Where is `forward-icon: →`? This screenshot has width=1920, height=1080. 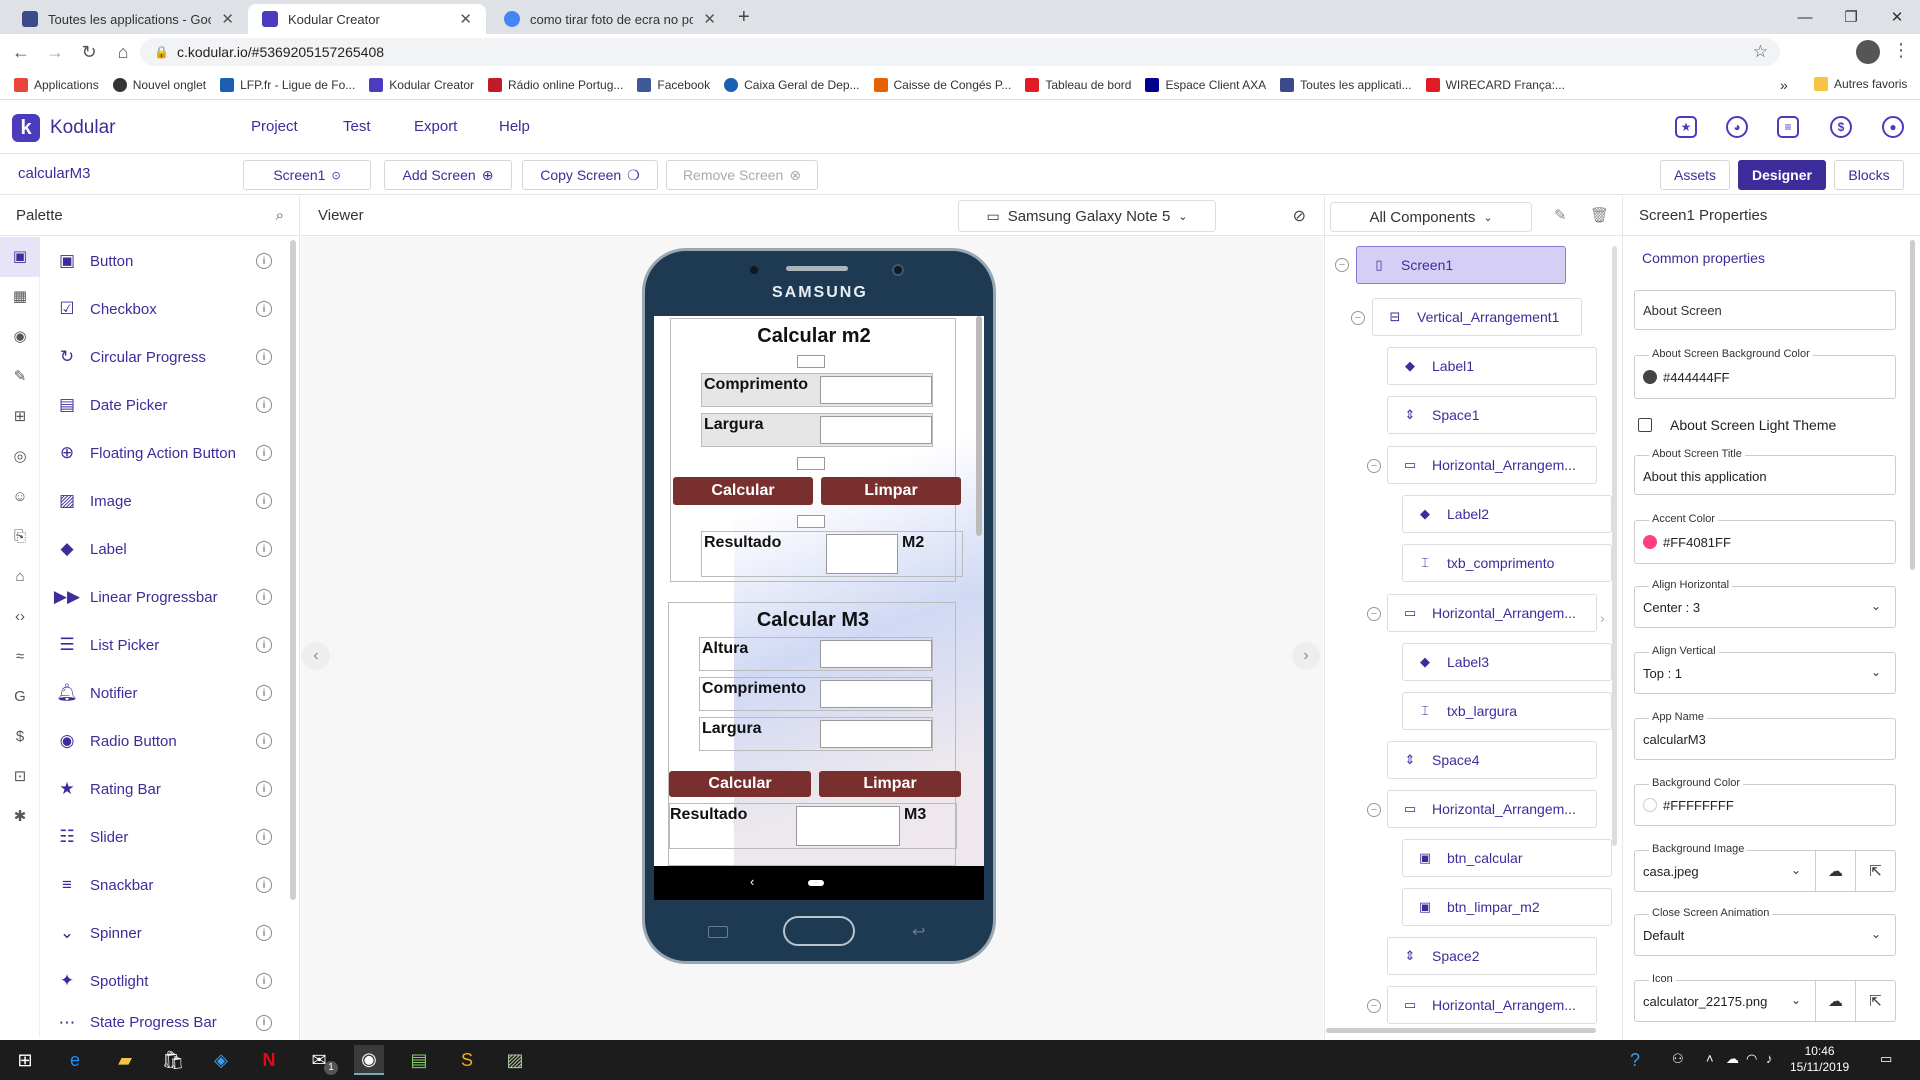
forward-icon: → is located at coordinates (55, 52).